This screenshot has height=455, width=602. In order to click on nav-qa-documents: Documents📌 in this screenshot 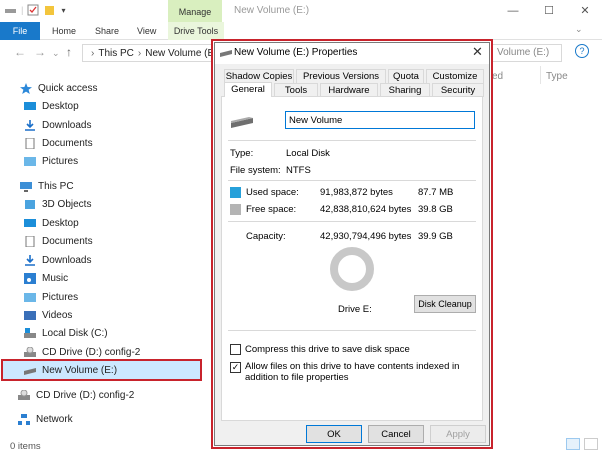, I will do `click(124, 143)`.